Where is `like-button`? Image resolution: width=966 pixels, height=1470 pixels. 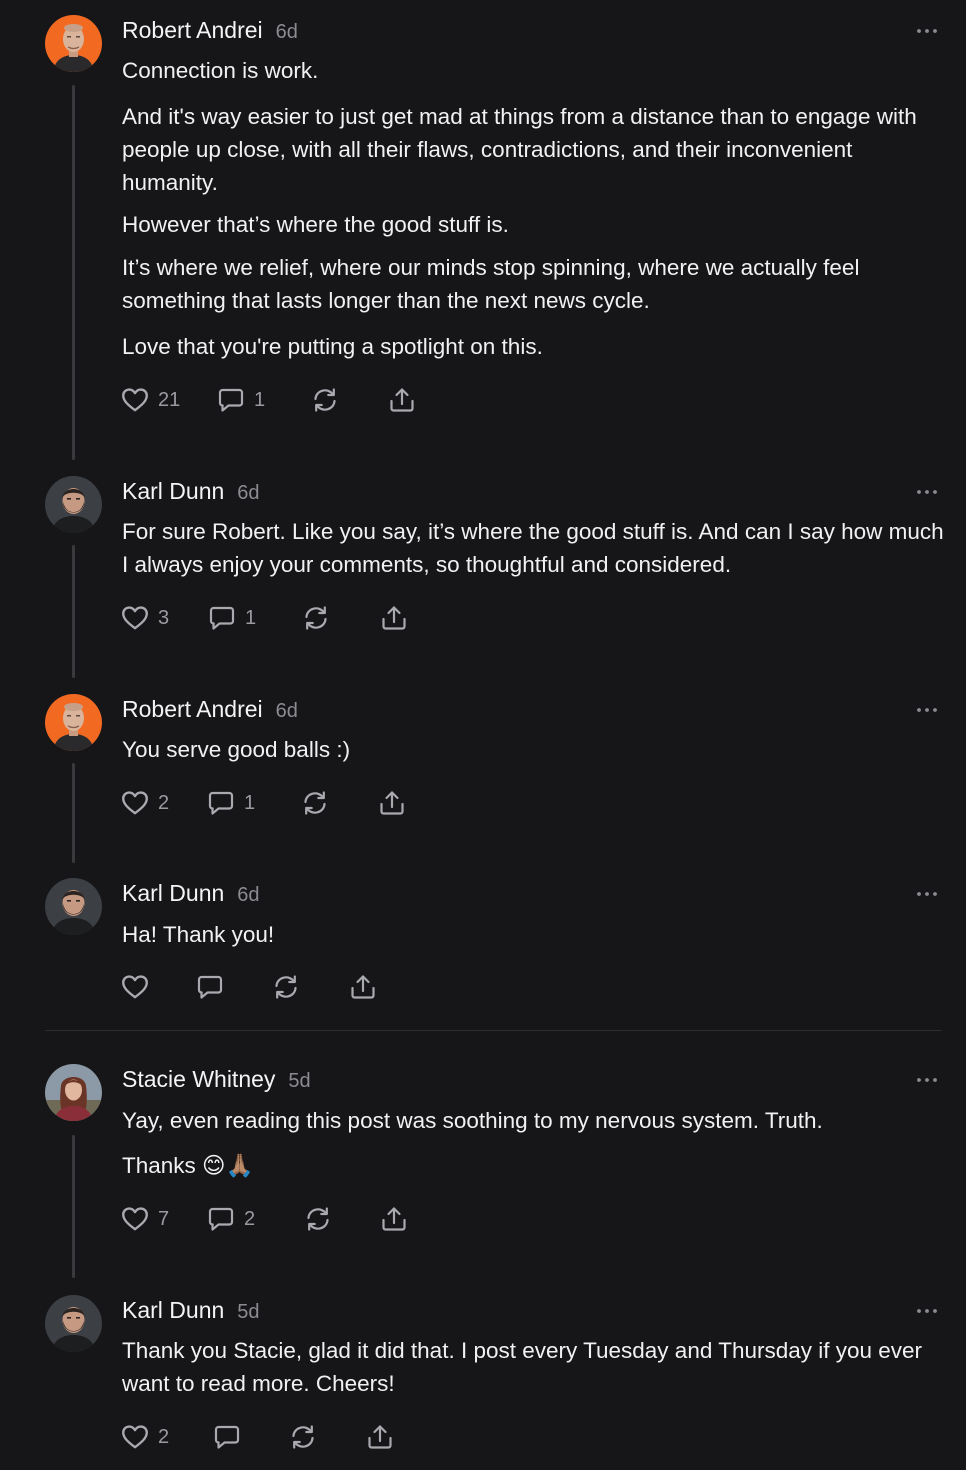
like-button is located at coordinates (135, 987).